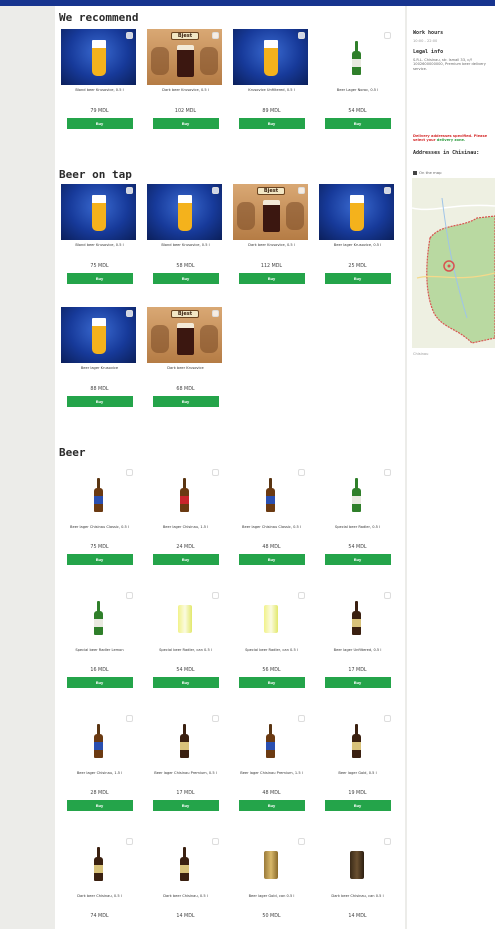  I want to click on map, so click(453, 263).